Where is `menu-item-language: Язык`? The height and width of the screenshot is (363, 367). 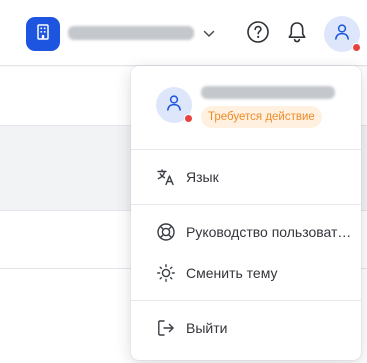 menu-item-language: Язык is located at coordinates (246, 177).